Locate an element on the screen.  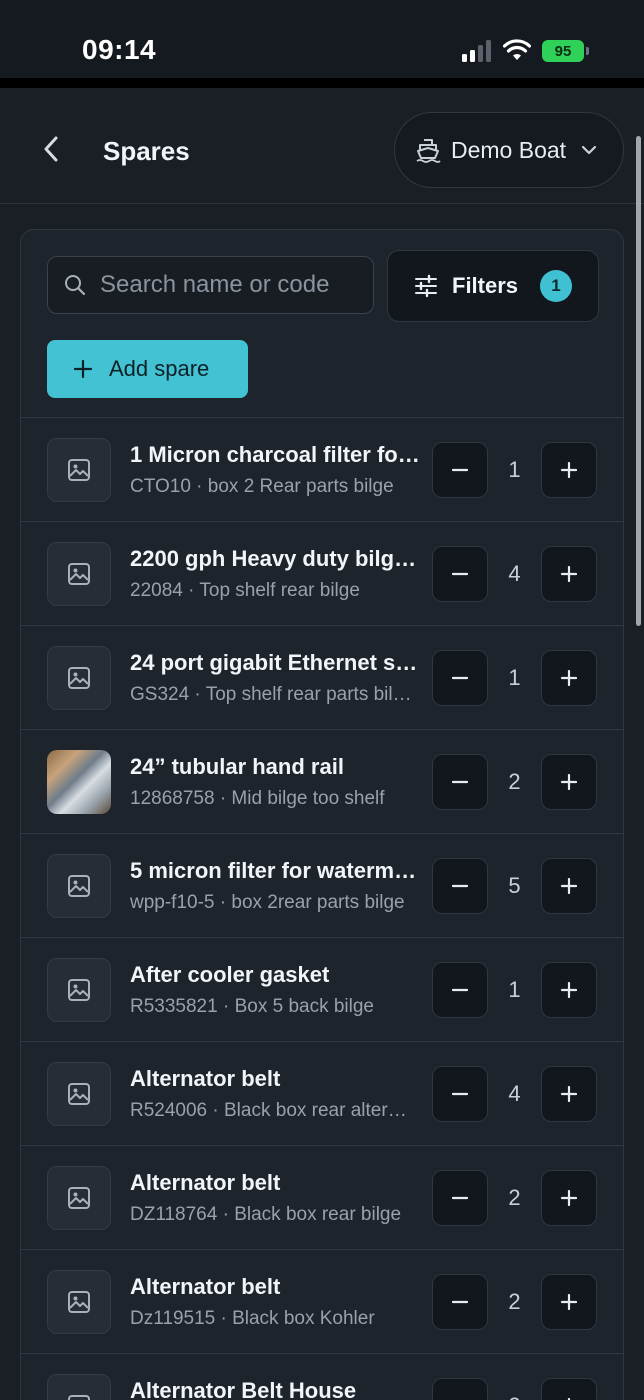
back-button is located at coordinates (51, 149).